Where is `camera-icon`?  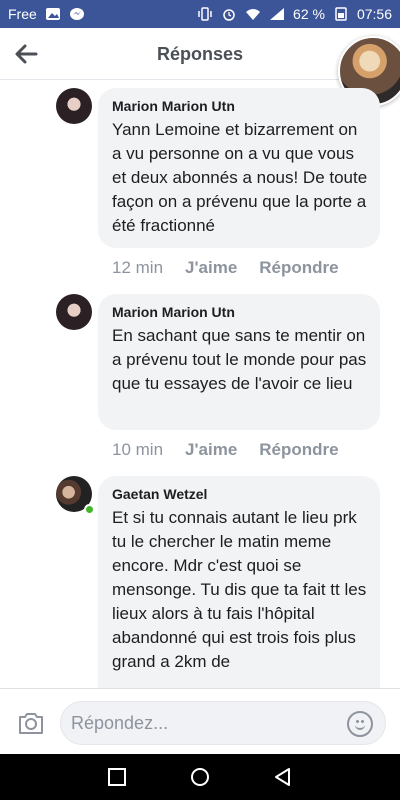
camera-icon is located at coordinates (31, 723).